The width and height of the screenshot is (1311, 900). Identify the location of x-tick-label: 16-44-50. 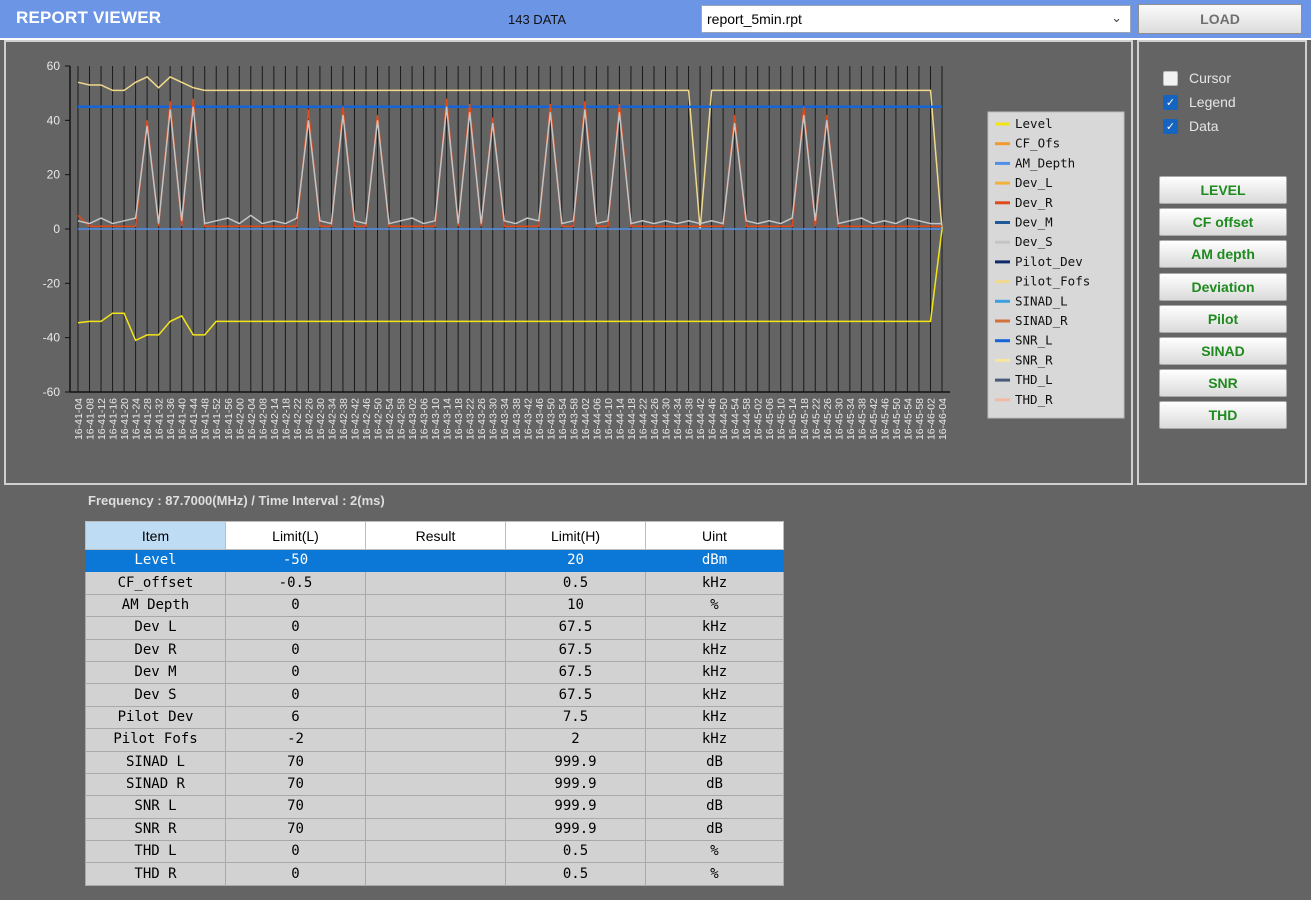
(724, 419).